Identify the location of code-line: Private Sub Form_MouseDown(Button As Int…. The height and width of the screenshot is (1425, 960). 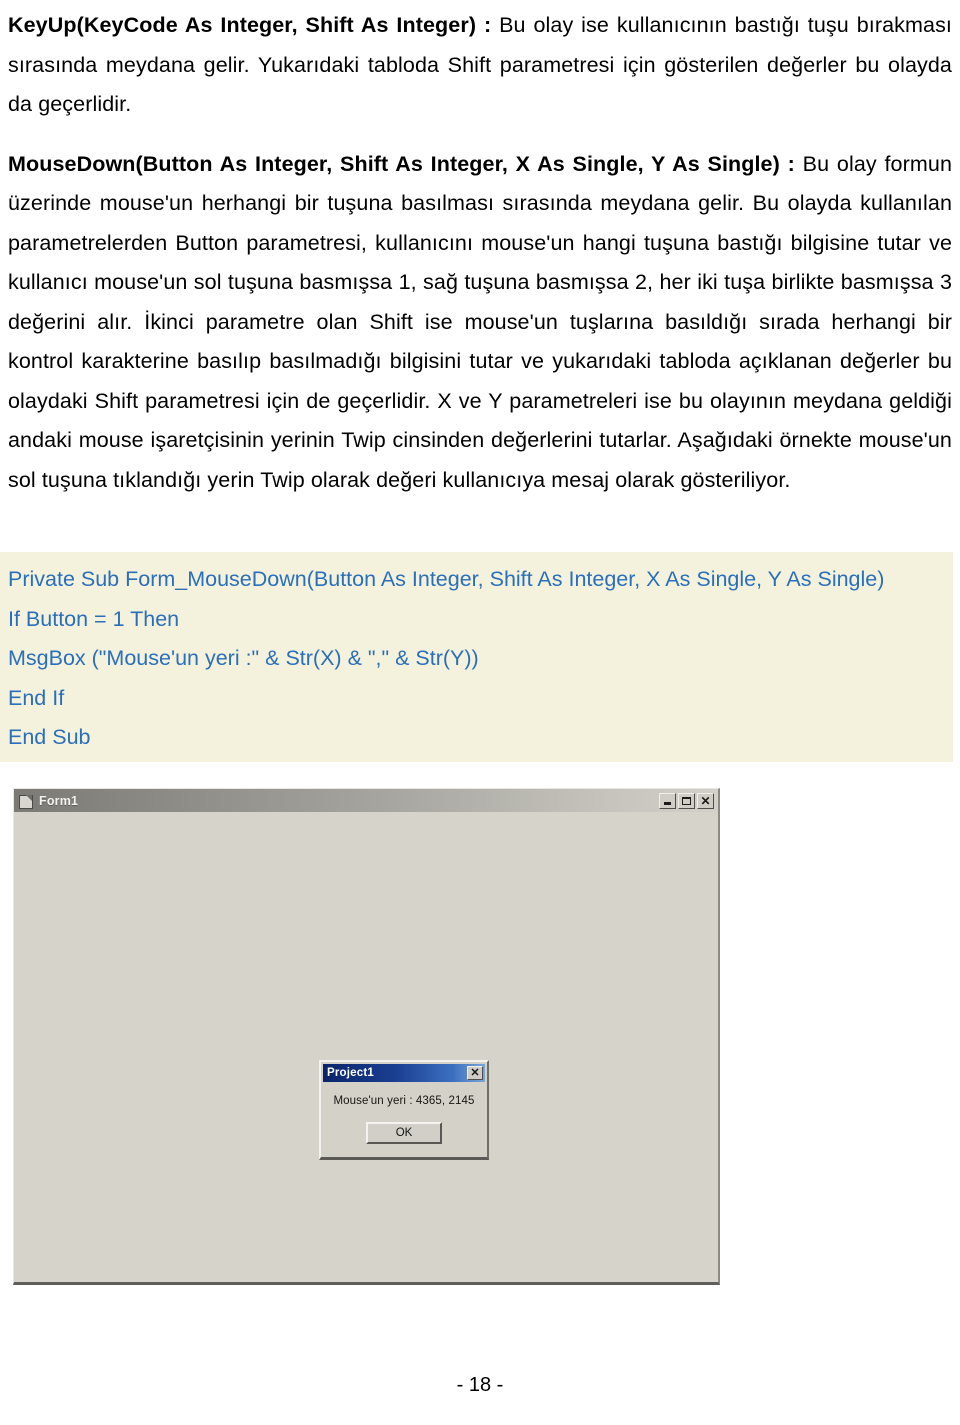
(446, 579).